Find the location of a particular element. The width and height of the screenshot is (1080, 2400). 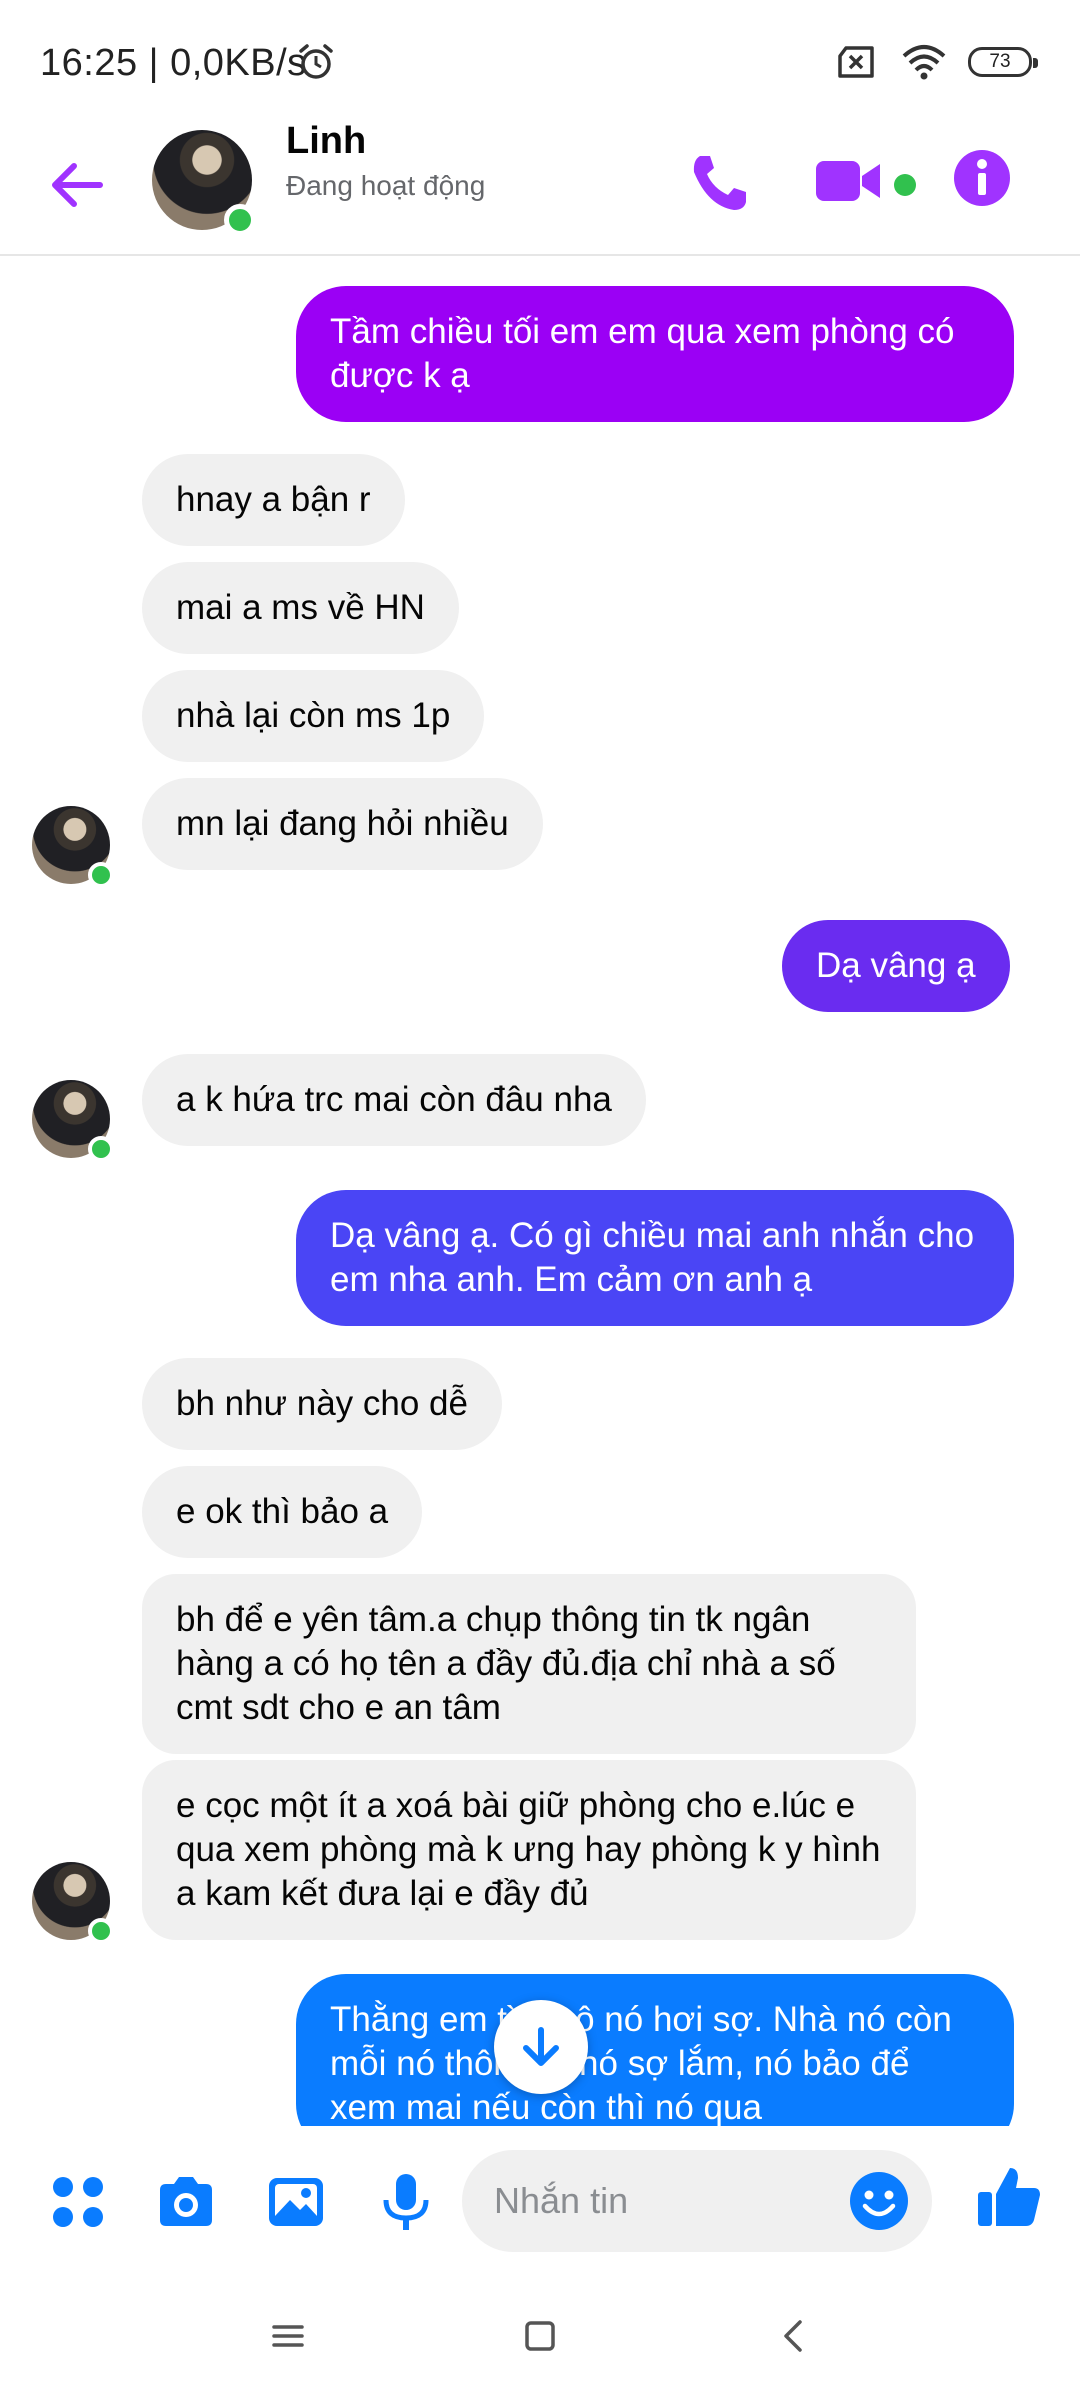

status-bar: 16:25 | 0,0KB/s 73 is located at coordinates (540, 65).